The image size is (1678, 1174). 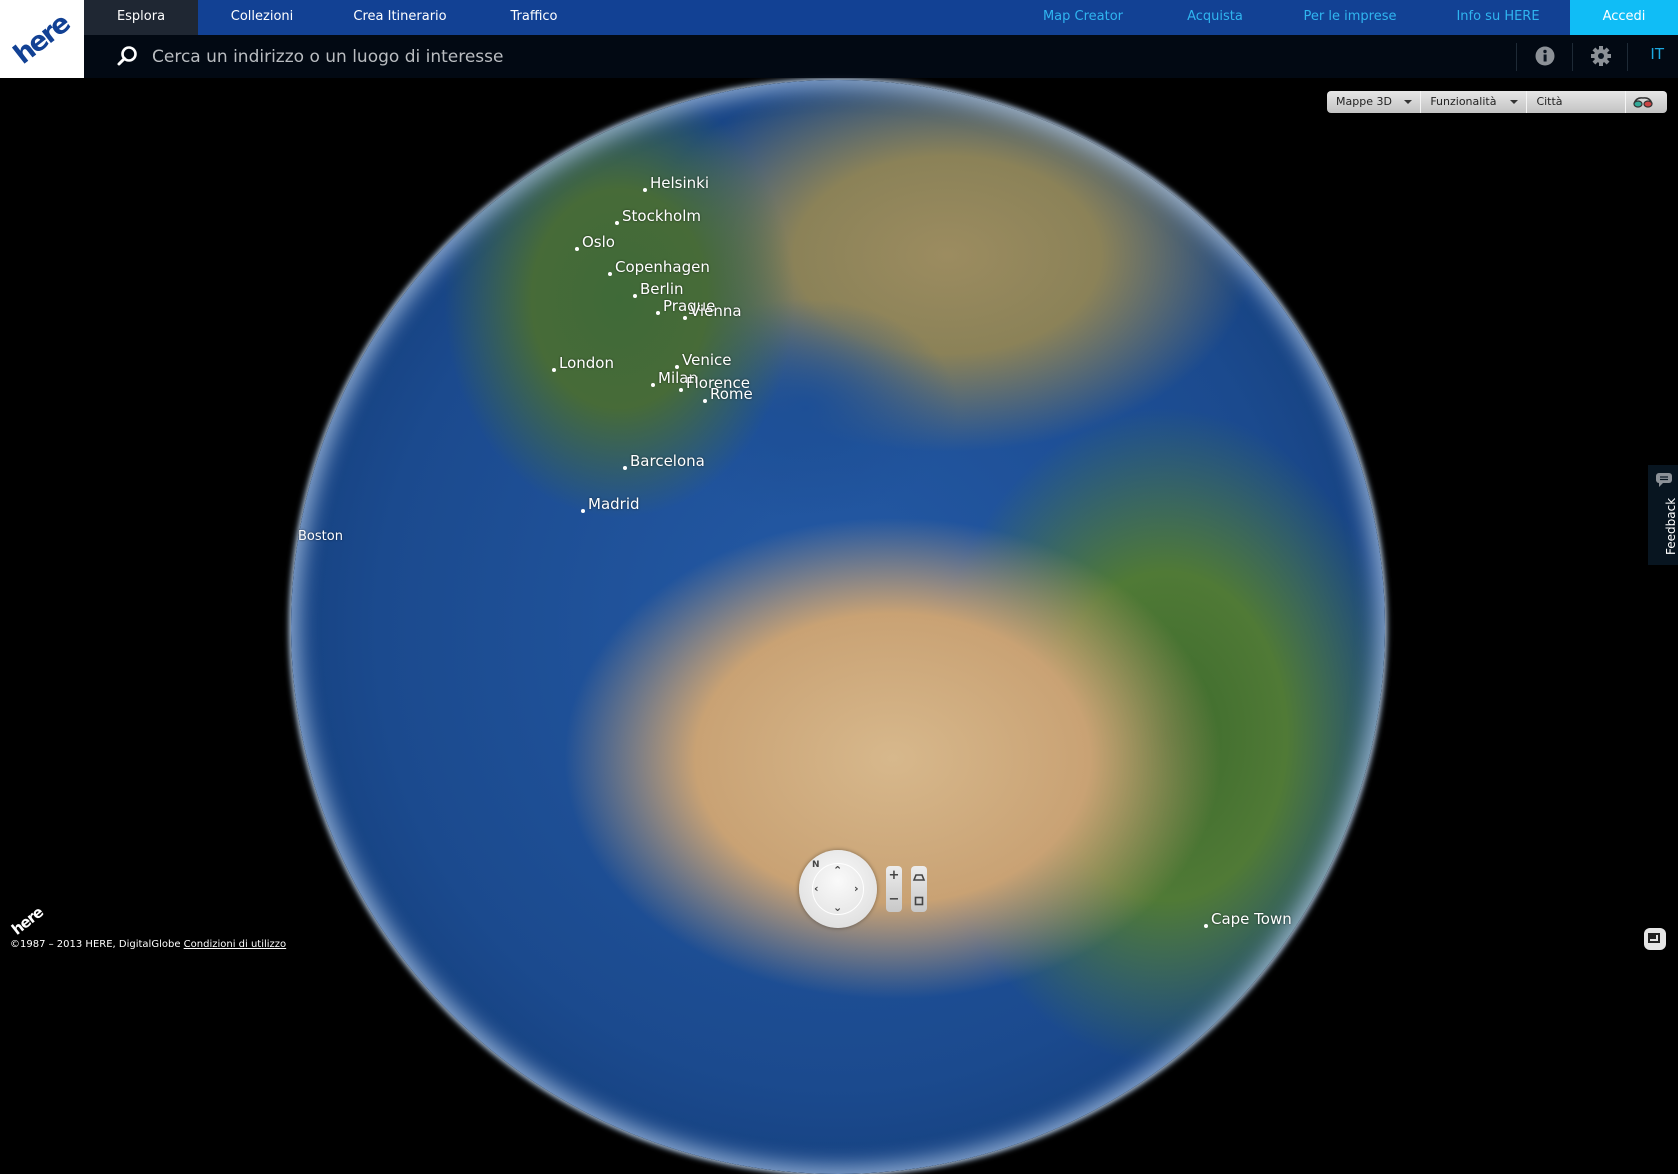 I want to click on pan-compass-control: N ⌃ ⌄ ‹ ›, so click(x=838, y=889).